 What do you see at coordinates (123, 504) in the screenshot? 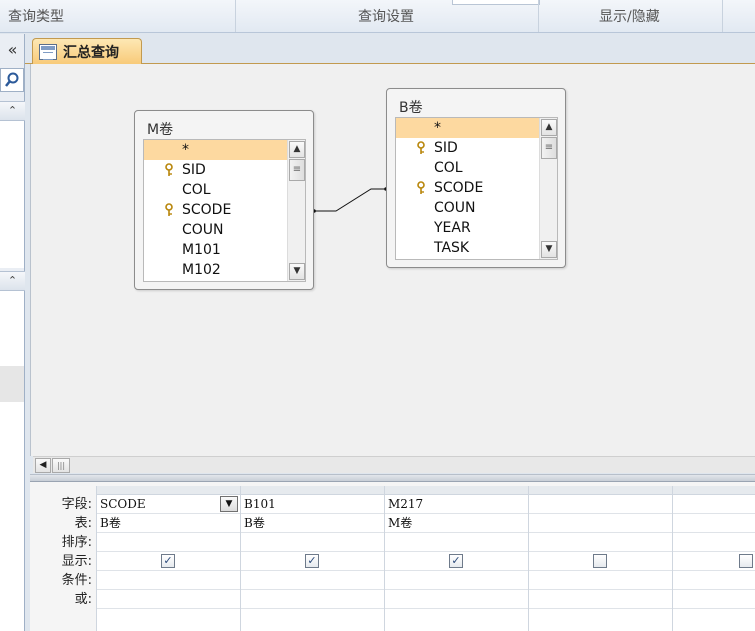
I see `field-value: SCODE` at bounding box center [123, 504].